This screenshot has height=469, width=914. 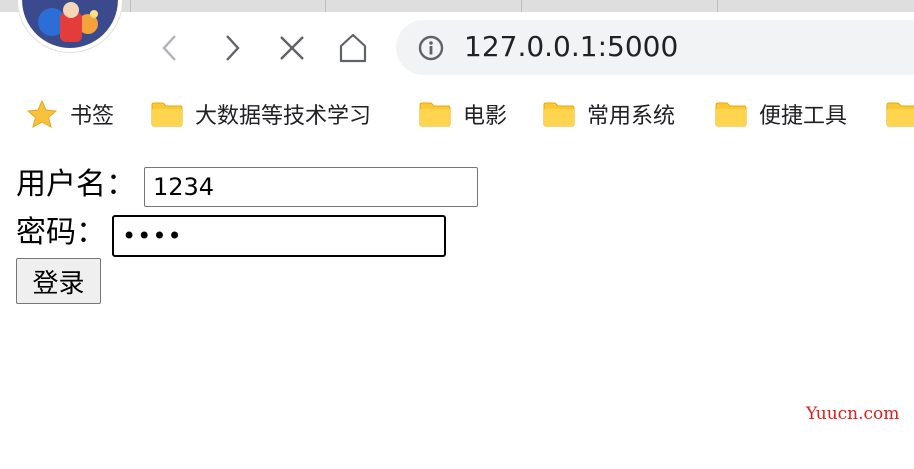 What do you see at coordinates (92, 116) in the screenshot?
I see `bookmark-label: 书签` at bounding box center [92, 116].